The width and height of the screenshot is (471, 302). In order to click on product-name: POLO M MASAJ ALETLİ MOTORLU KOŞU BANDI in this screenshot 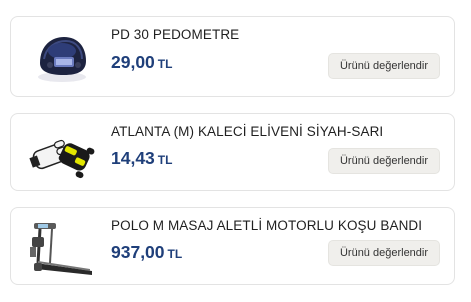, I will do `click(266, 225)`.